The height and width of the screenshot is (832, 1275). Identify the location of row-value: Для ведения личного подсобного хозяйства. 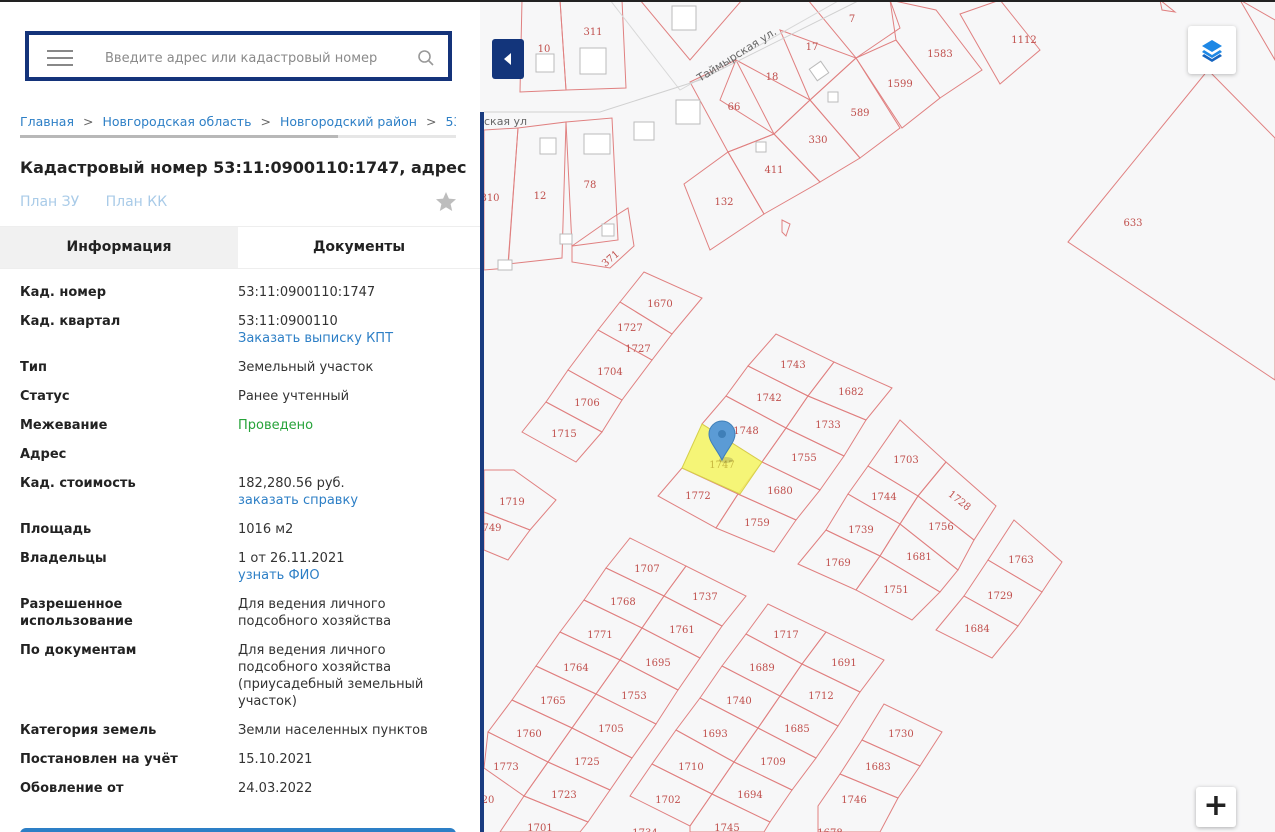
(315, 613).